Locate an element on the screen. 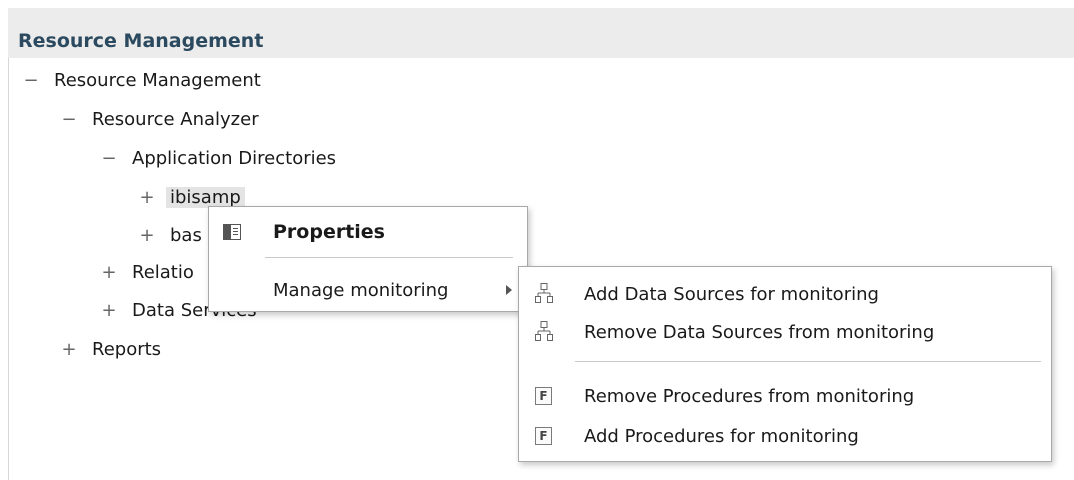 The height and width of the screenshot is (480, 1074). tree-node-base: + bas is located at coordinates (170, 235).